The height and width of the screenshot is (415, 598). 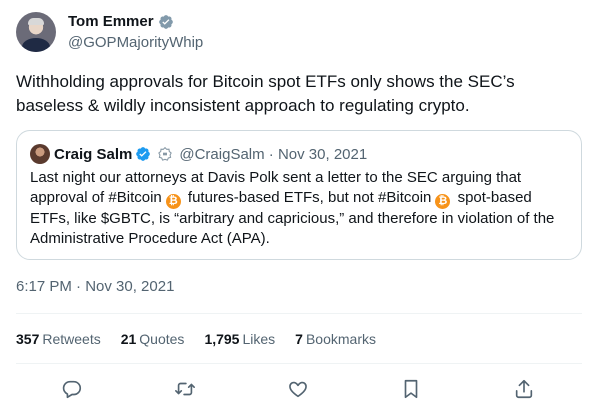 What do you see at coordinates (162, 339) in the screenshot?
I see `quotes-label: Quotes` at bounding box center [162, 339].